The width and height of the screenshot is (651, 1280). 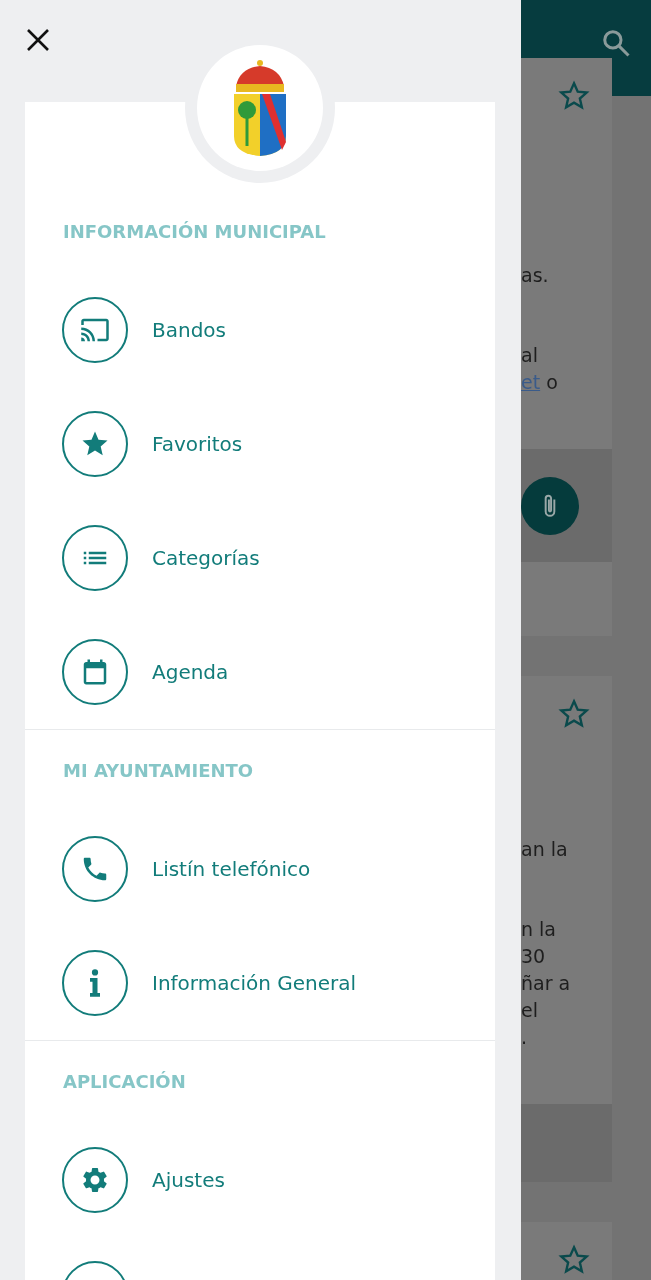 What do you see at coordinates (260, 869) in the screenshot?
I see `menu-item: Listín telefónico` at bounding box center [260, 869].